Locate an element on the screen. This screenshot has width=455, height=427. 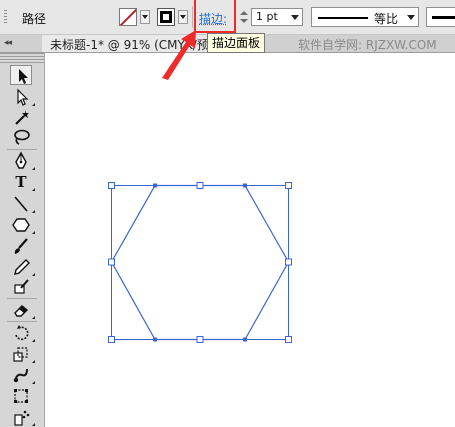
free-transform-tool is located at coordinates (21, 396).